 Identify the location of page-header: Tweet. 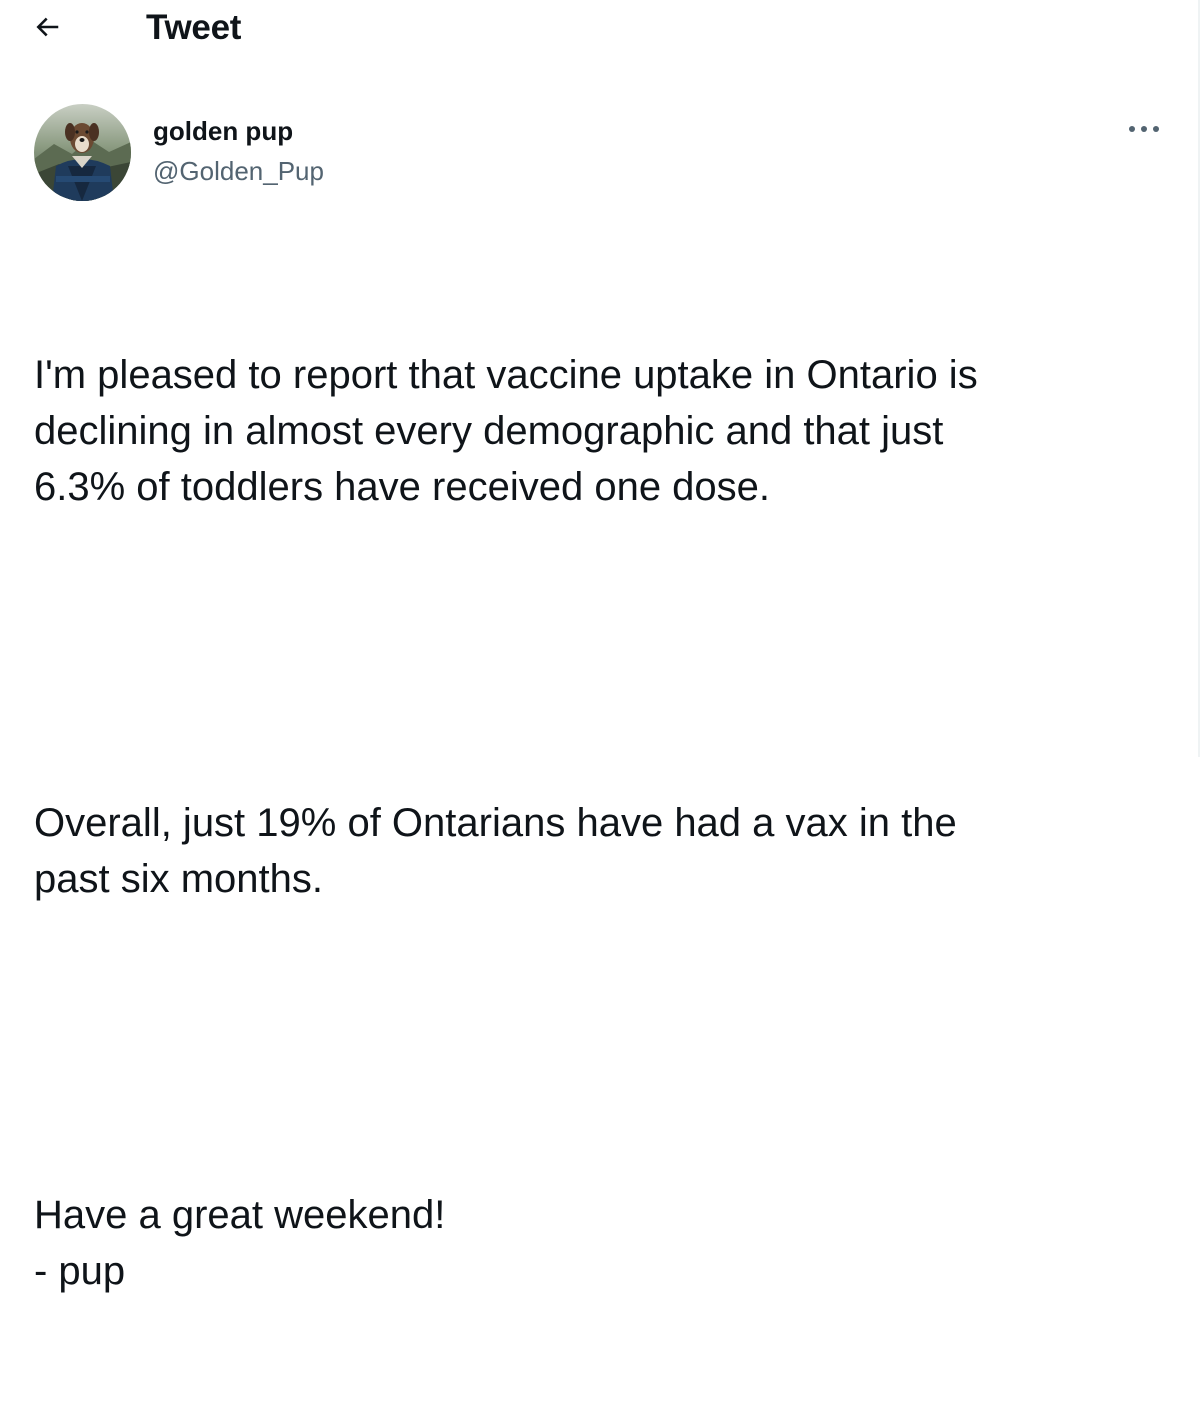
(599, 29).